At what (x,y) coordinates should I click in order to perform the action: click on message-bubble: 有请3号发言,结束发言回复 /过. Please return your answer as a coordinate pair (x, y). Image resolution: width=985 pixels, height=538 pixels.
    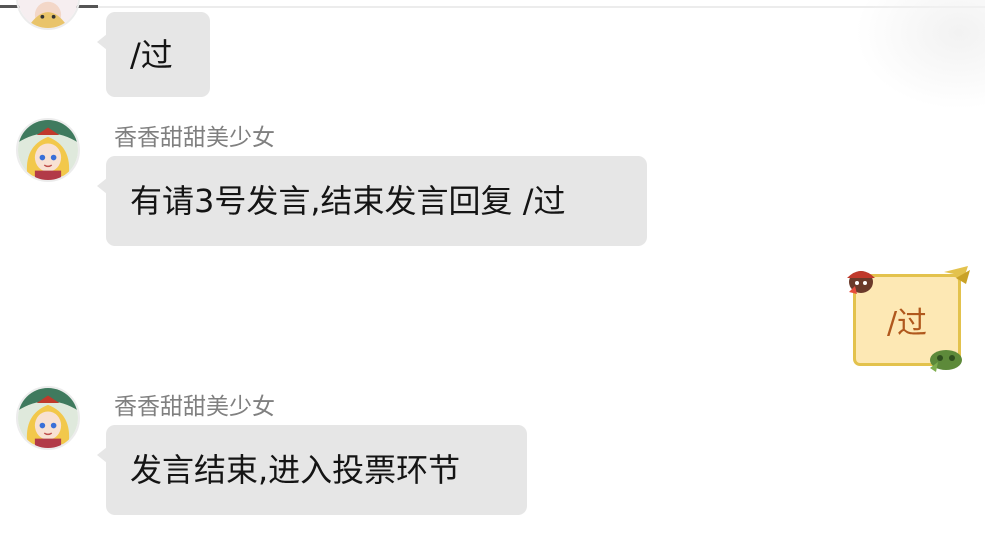
    Looking at the image, I should click on (372, 201).